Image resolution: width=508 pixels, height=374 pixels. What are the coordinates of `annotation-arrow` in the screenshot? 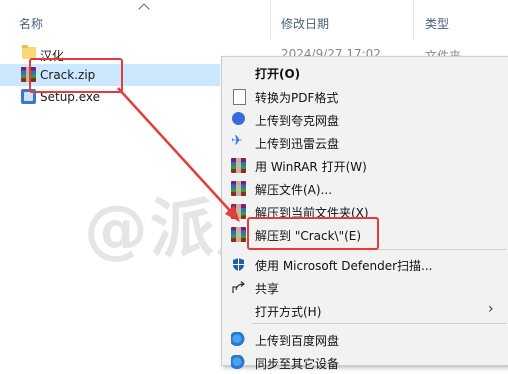 It's located at (178, 154).